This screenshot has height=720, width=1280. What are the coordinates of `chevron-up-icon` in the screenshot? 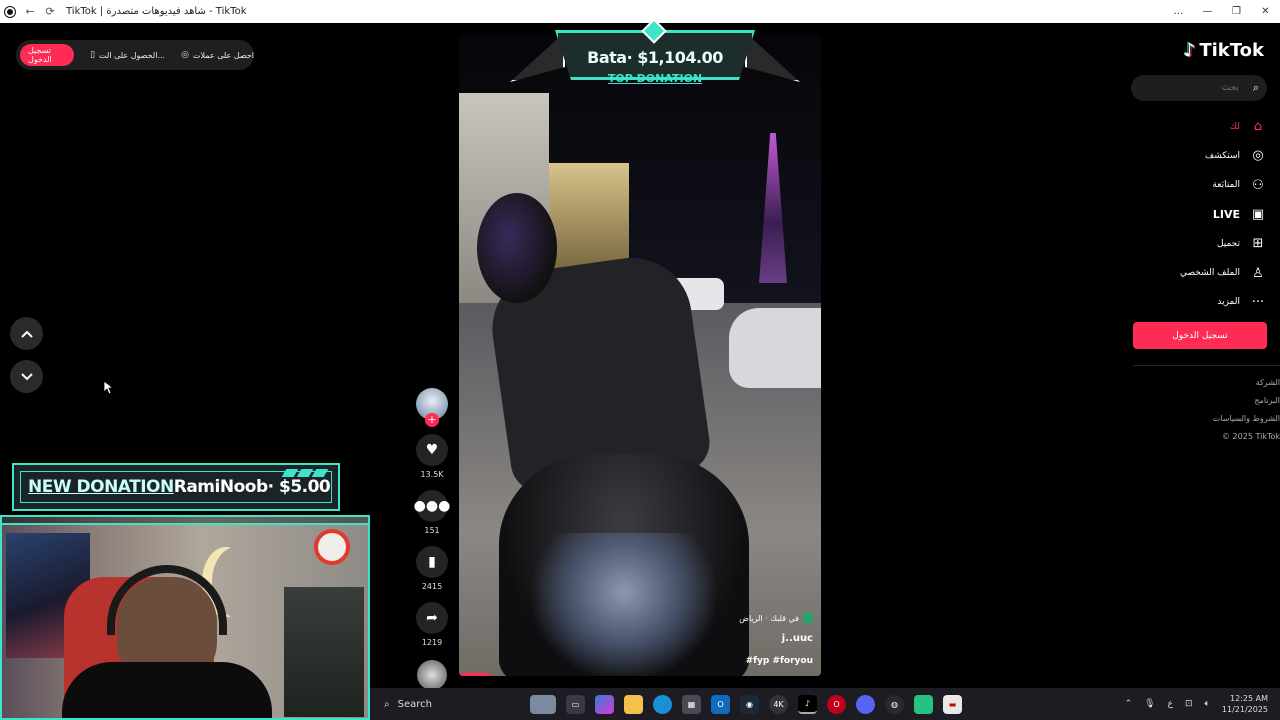 It's located at (26, 334).